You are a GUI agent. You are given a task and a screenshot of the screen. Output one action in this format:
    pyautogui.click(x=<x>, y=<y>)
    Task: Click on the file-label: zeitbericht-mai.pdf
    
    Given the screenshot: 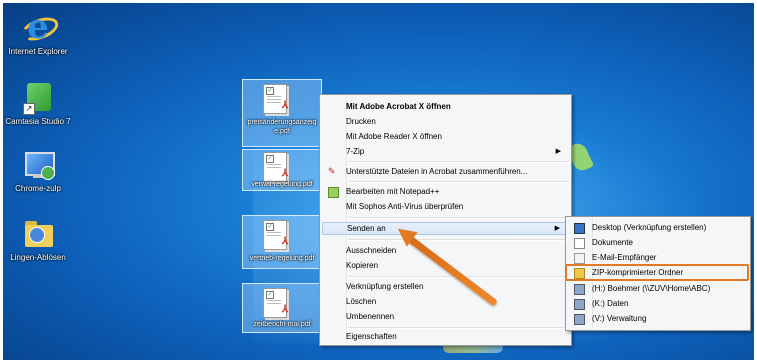 What is the action you would take?
    pyautogui.click(x=282, y=324)
    